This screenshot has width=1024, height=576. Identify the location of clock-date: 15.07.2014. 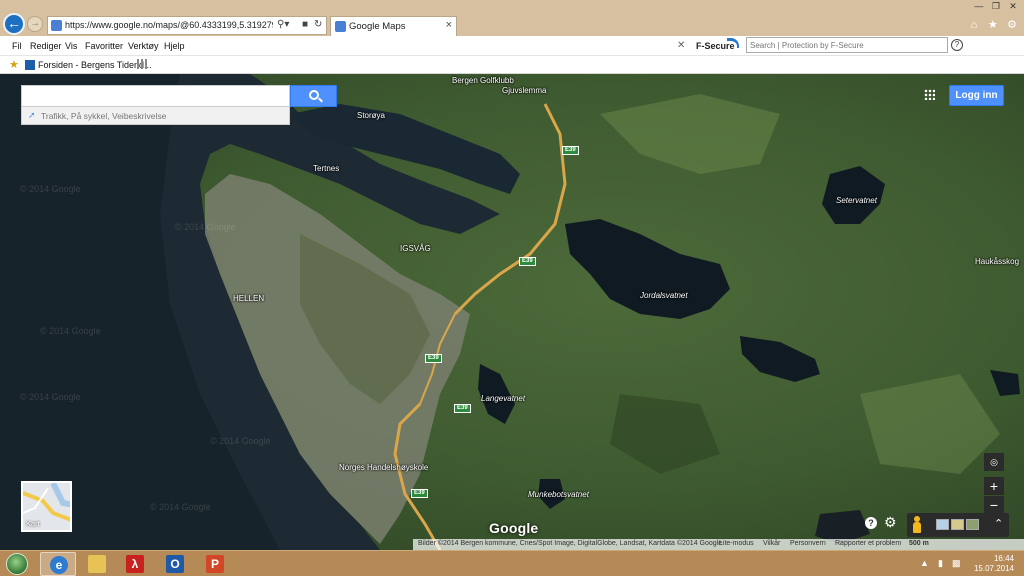
(994, 568).